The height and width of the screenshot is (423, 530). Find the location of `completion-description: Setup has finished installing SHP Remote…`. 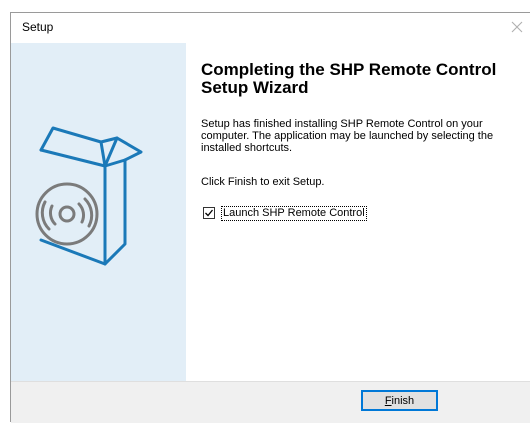

completion-description: Setup has finished installing SHP Remote… is located at coordinates (347, 136).